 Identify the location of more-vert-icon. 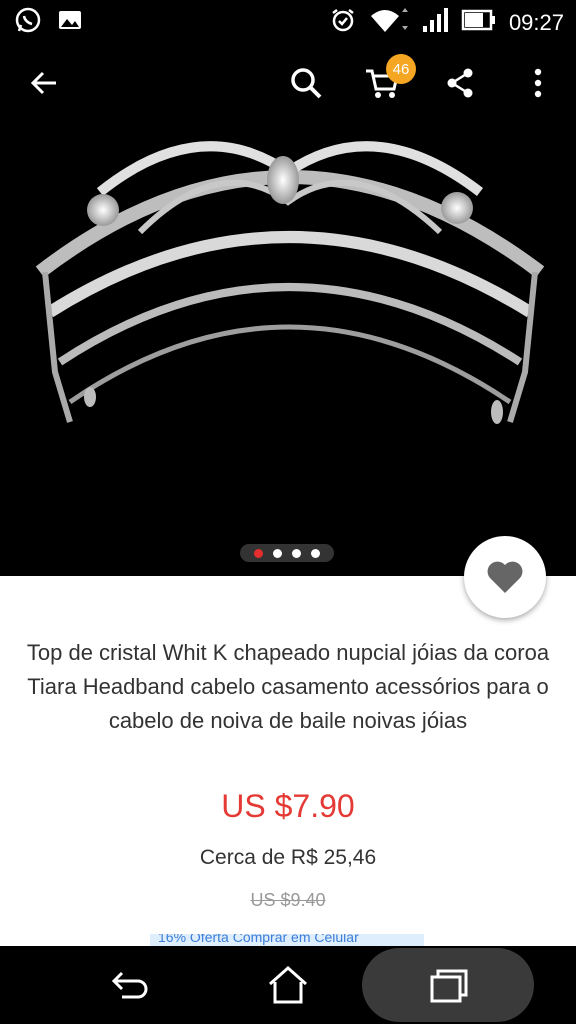
(538, 83).